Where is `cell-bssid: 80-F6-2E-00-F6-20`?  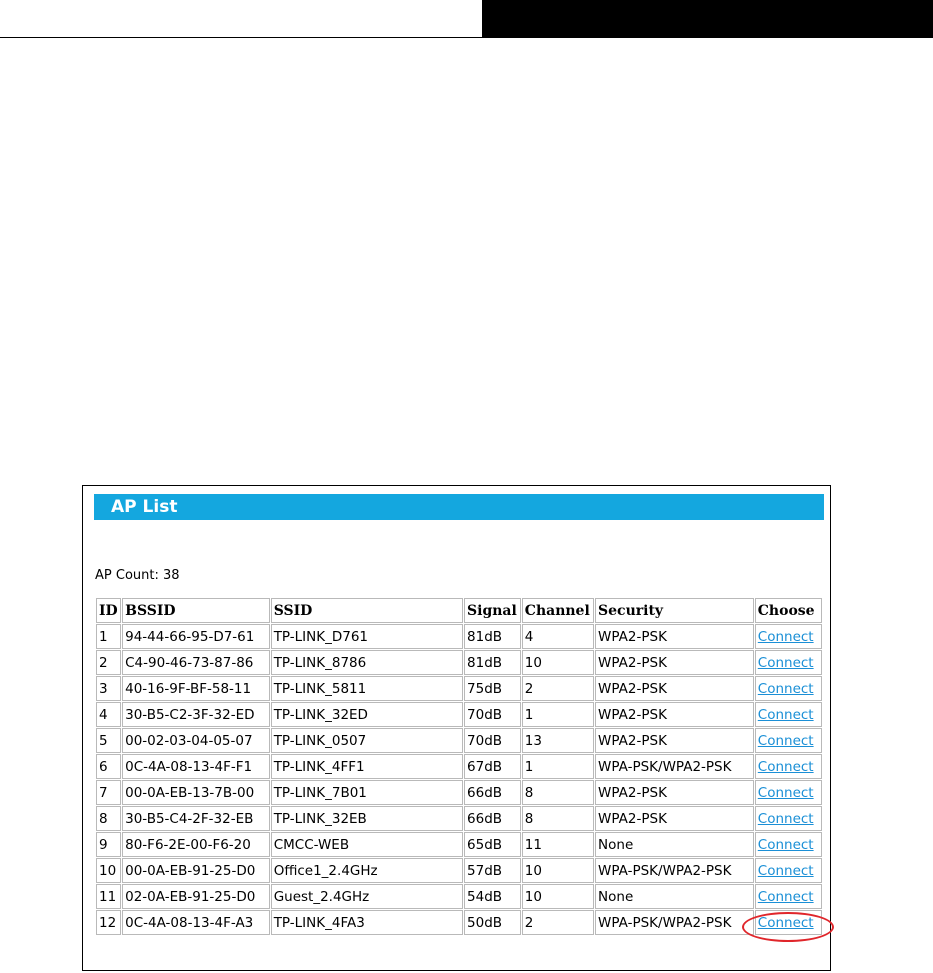
cell-bssid: 80-F6-2E-00-F6-20 is located at coordinates (196, 844).